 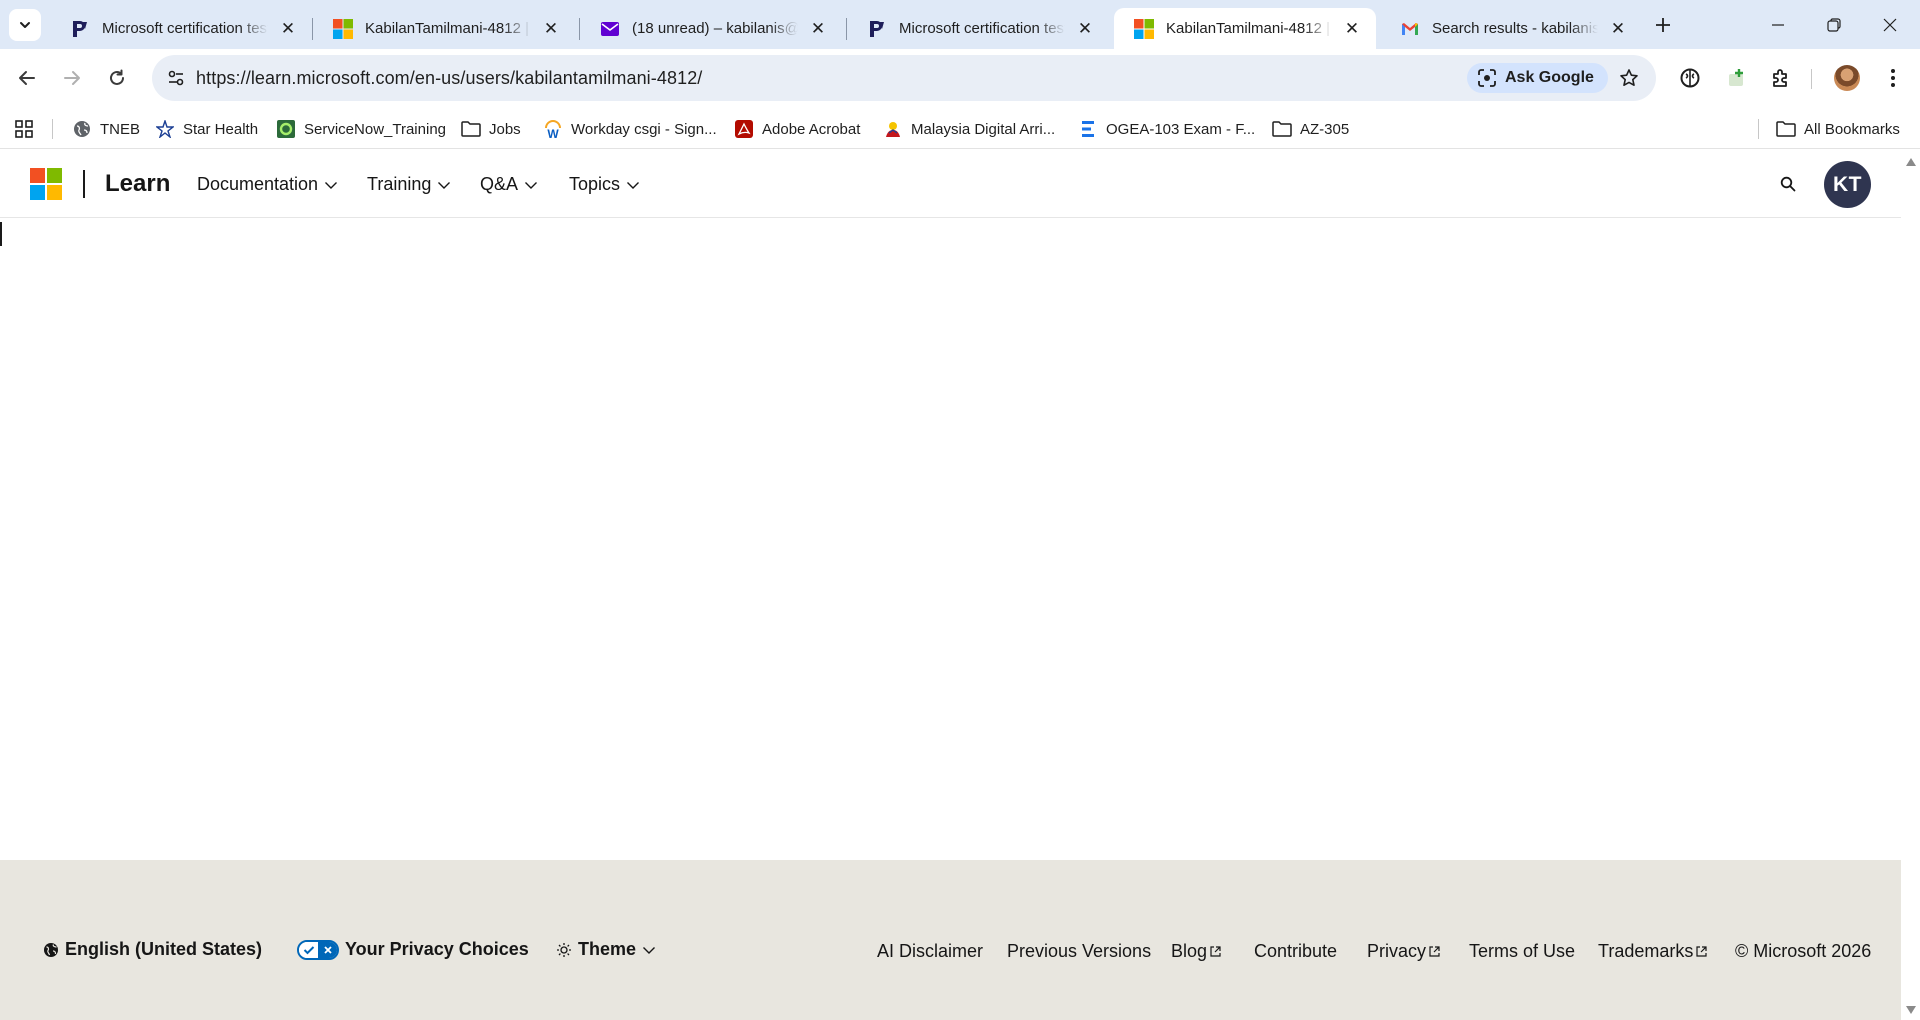 I want to click on bookmark-label: Jobs, so click(x=505, y=129).